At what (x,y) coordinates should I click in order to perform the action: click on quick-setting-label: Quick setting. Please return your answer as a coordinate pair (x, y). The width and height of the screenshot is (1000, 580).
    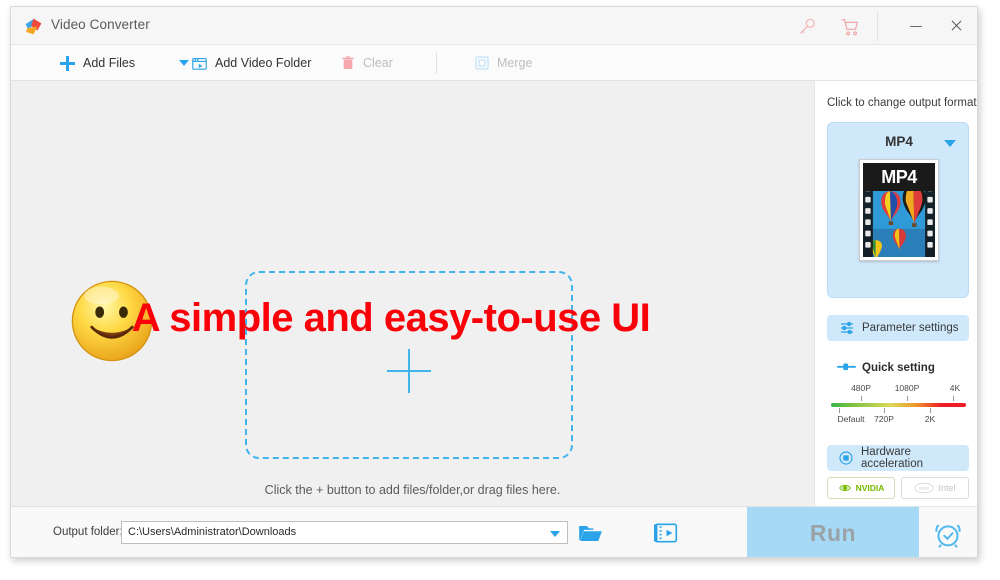
    Looking at the image, I should click on (898, 368).